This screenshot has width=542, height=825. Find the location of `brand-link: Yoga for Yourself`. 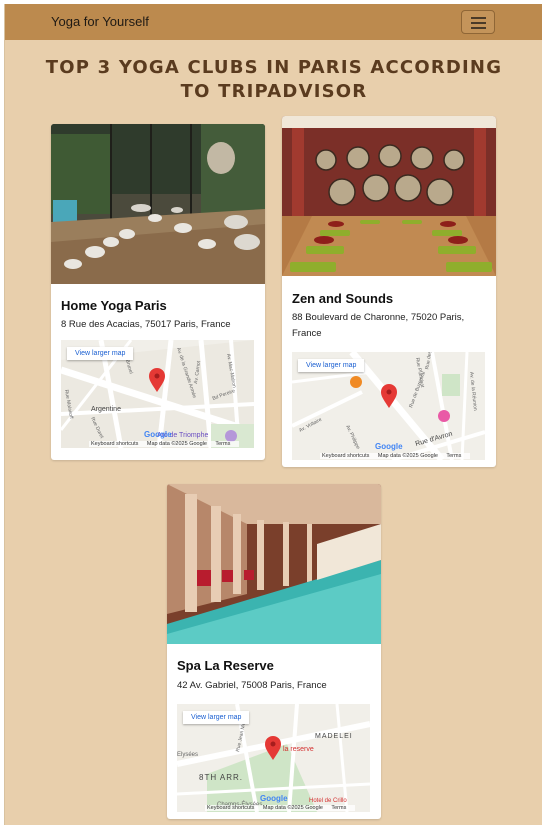

brand-link: Yoga for Yourself is located at coordinates (100, 21).